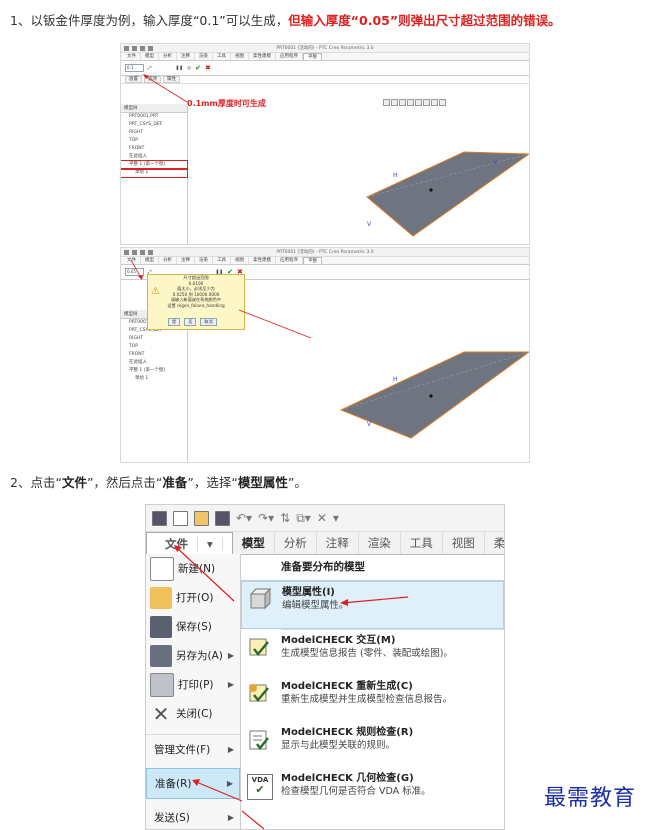 This screenshot has height=830, width=668. I want to click on step2-text: 2、点击“文件”，然后点击“准备”，选择“模型属性”。, so click(158, 483).